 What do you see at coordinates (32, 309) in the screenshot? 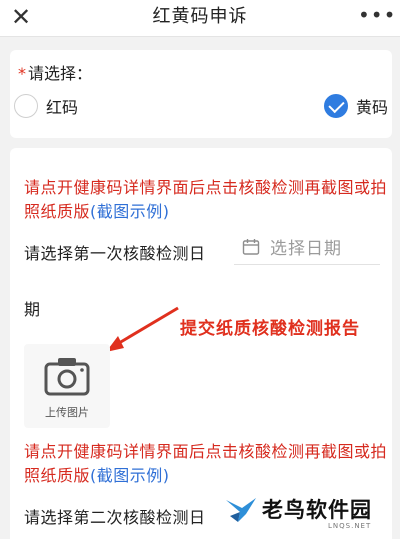
I see `first-test-date-label-cont: 期` at bounding box center [32, 309].